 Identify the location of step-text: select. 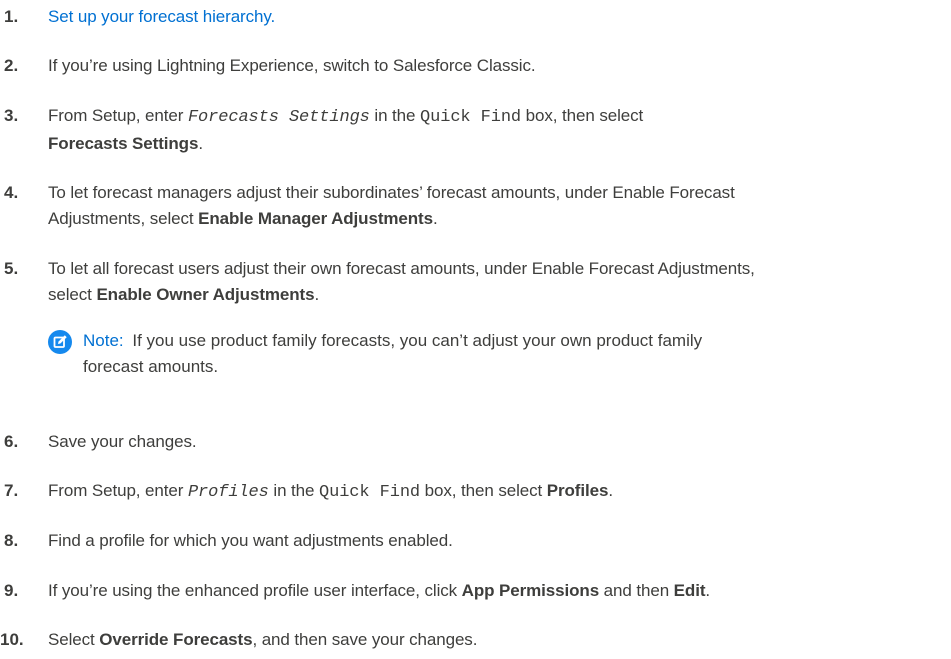
(72, 294).